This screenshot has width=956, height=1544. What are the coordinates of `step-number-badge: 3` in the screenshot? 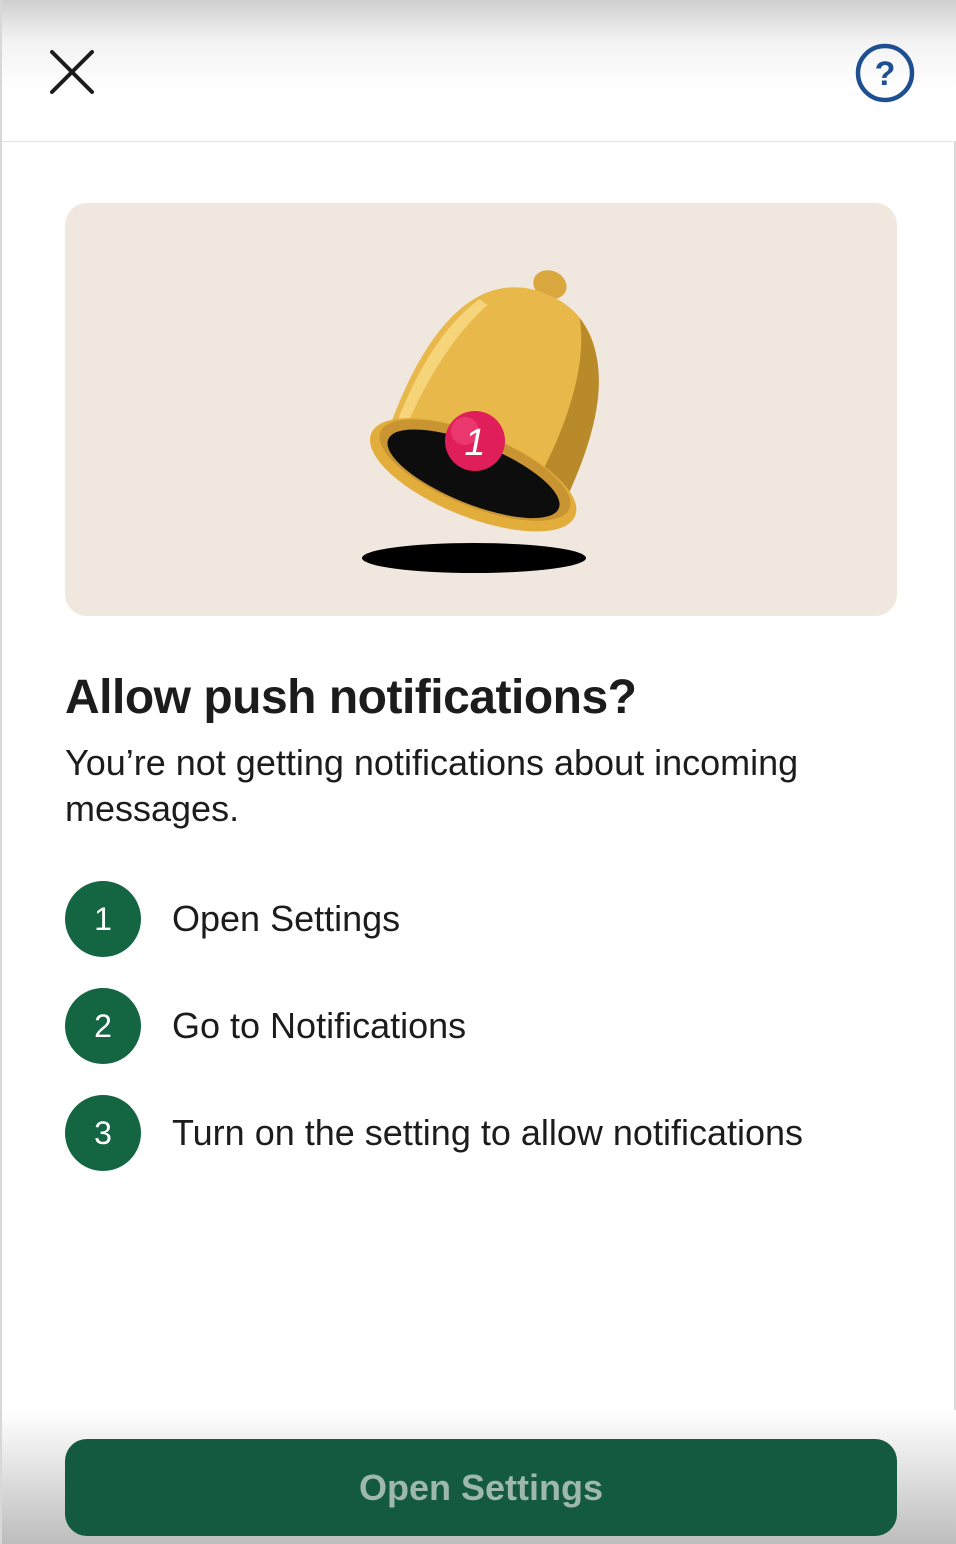 It's located at (103, 1133).